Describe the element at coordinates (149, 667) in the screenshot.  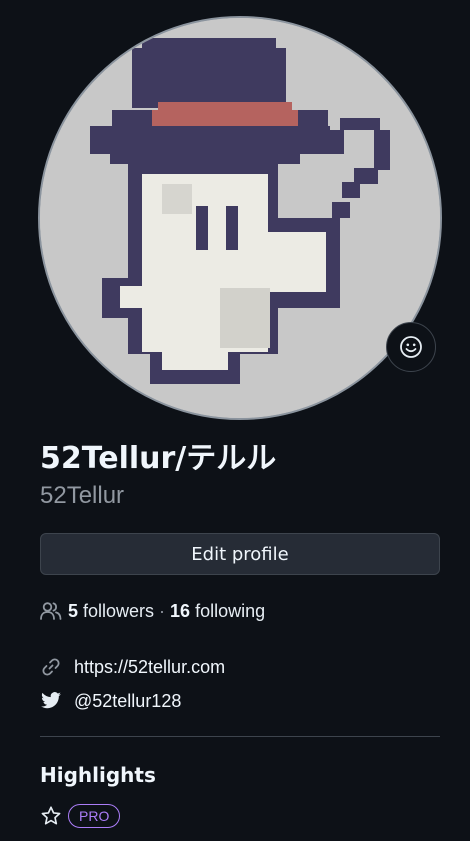
I see `website-link: https://52tellur.com` at that location.